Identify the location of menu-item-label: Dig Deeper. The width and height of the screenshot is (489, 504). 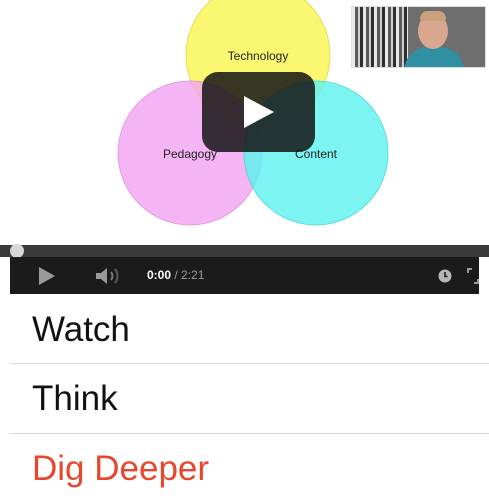
(121, 468).